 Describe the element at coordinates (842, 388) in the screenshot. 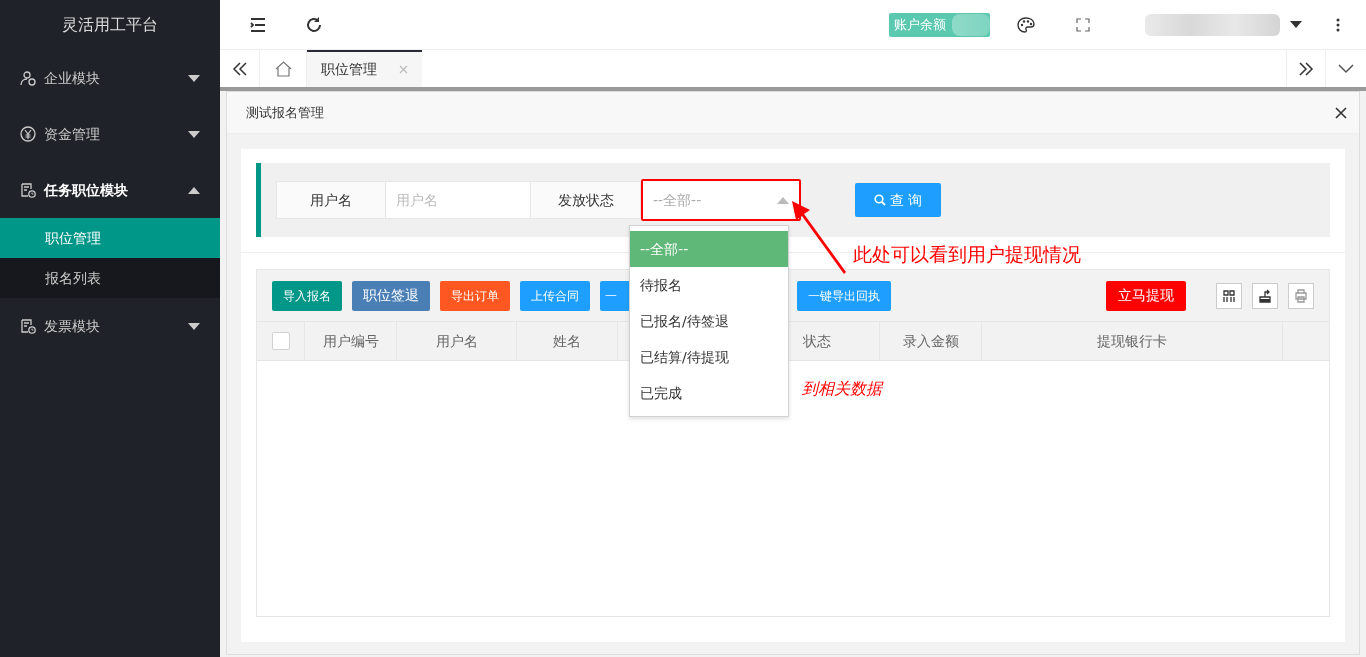

I see `empty-message: 到相关数据` at that location.